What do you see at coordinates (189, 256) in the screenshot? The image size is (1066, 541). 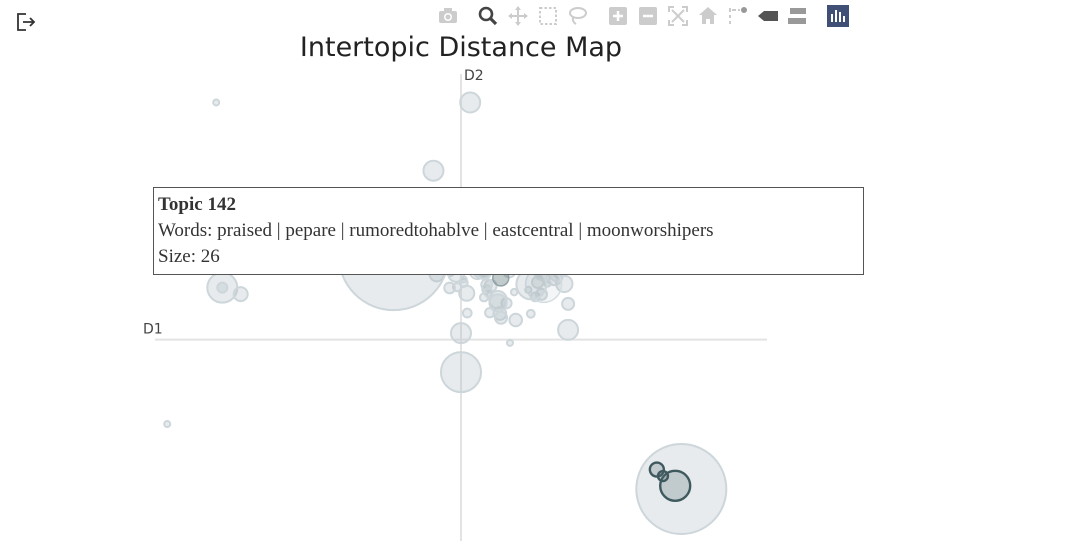 I see `tooltip-size: Size: 26` at bounding box center [189, 256].